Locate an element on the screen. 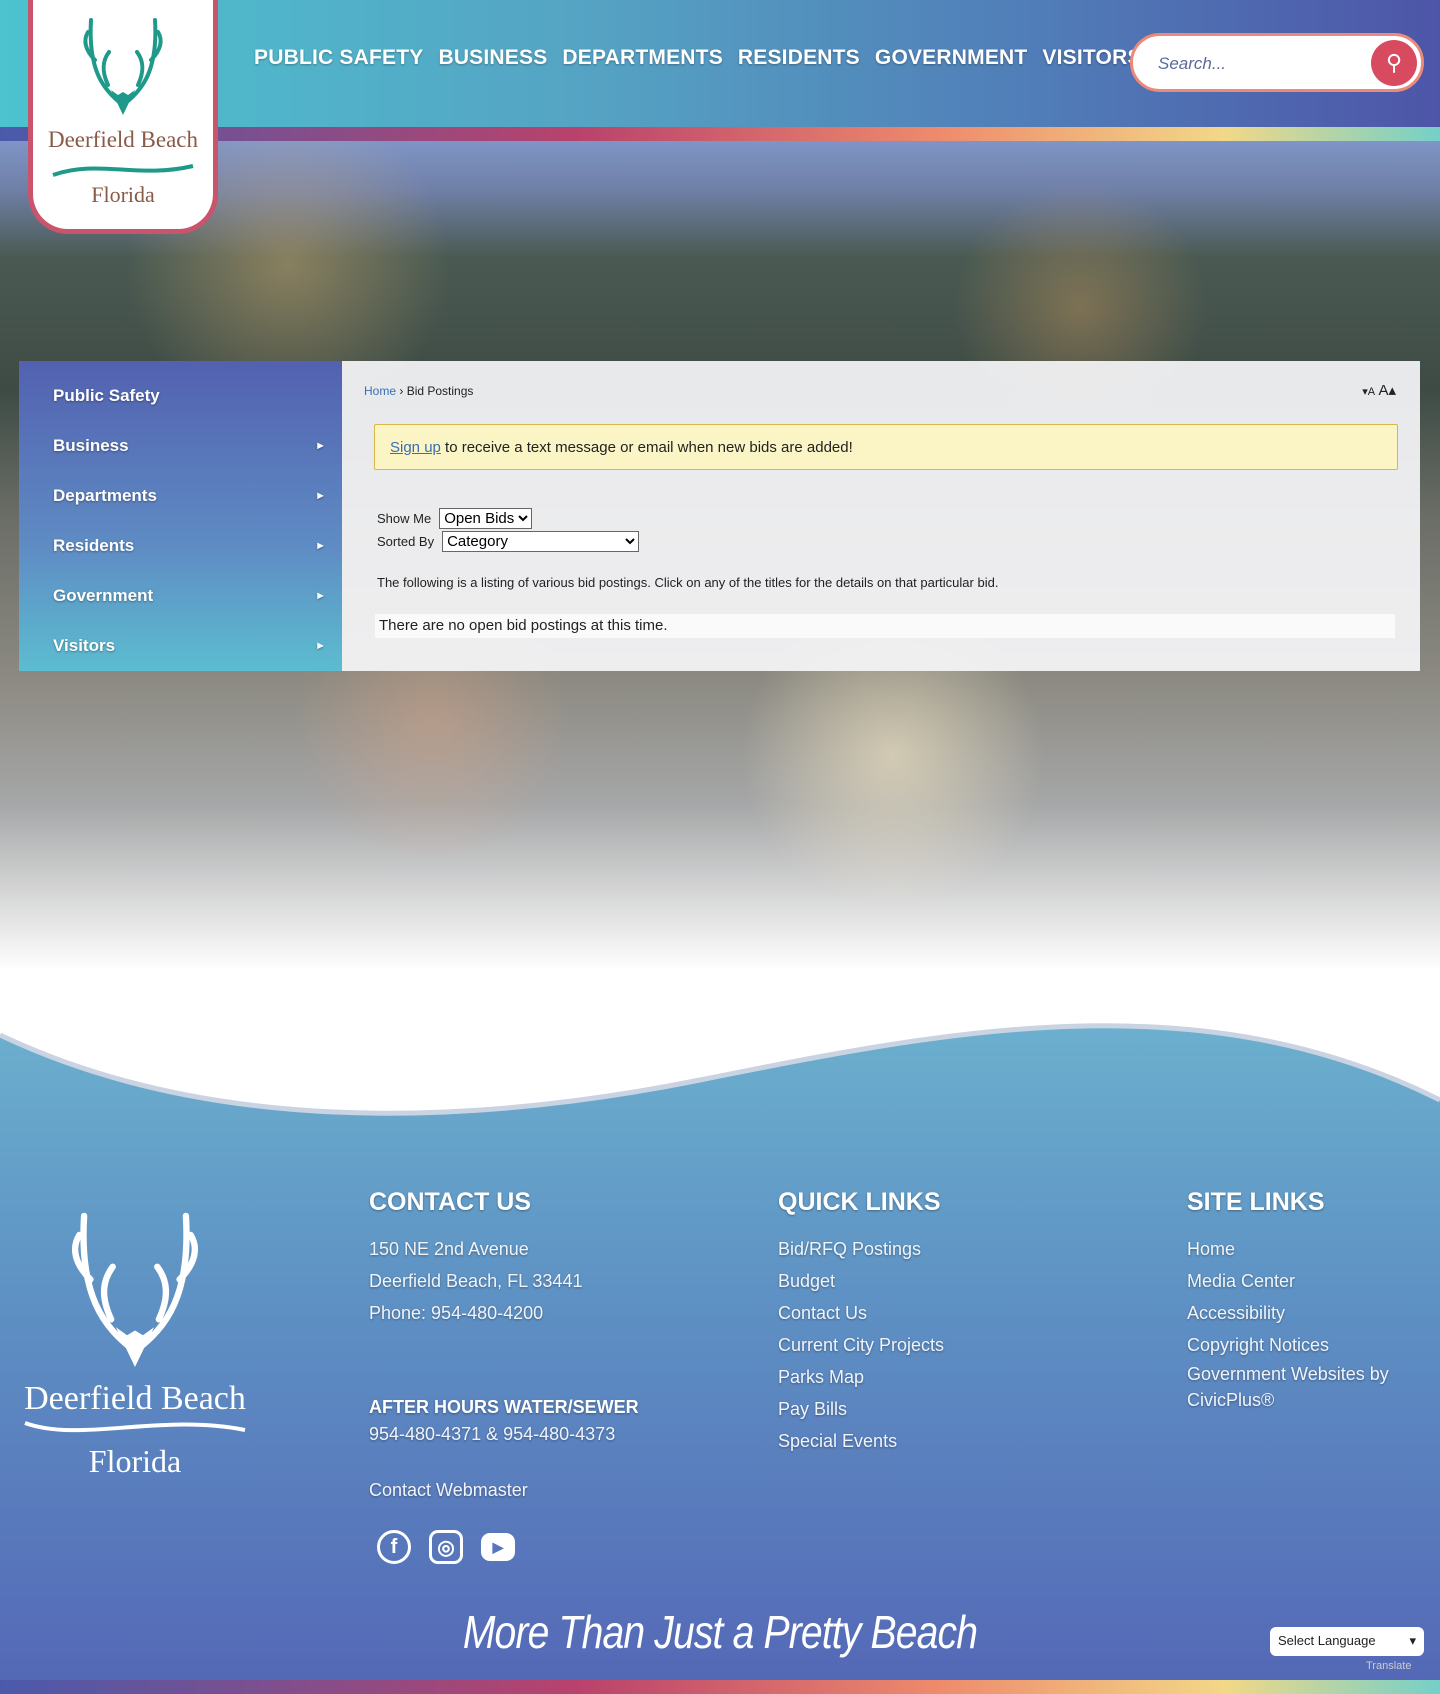  social-links: f ◎ ▶ is located at coordinates (446, 1547).